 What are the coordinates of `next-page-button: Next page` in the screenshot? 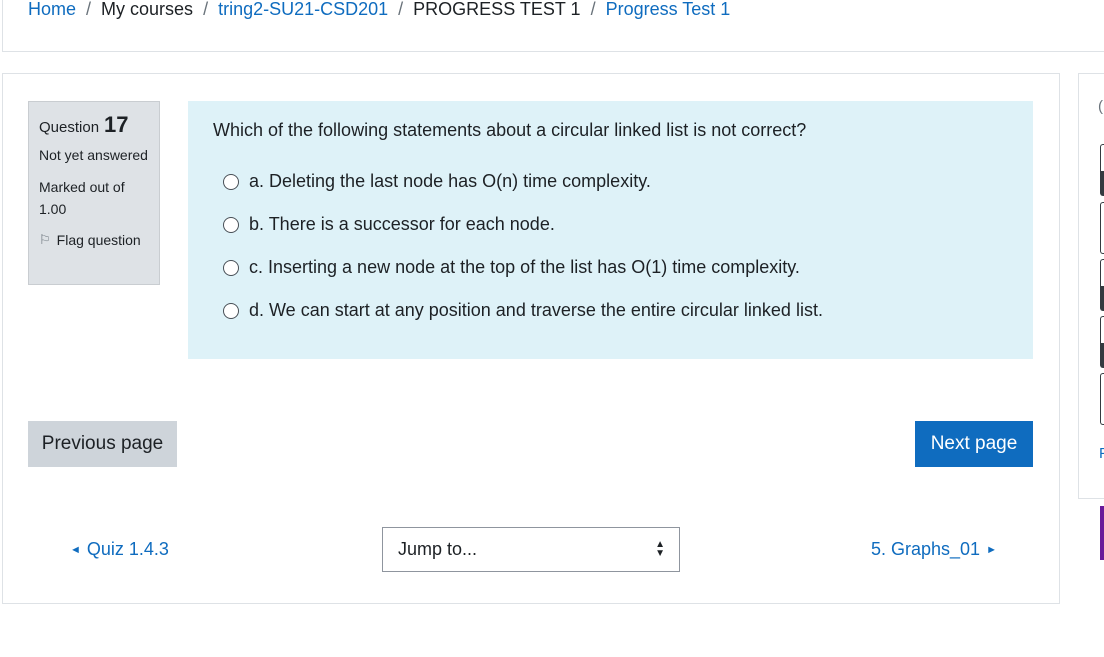 It's located at (974, 444).